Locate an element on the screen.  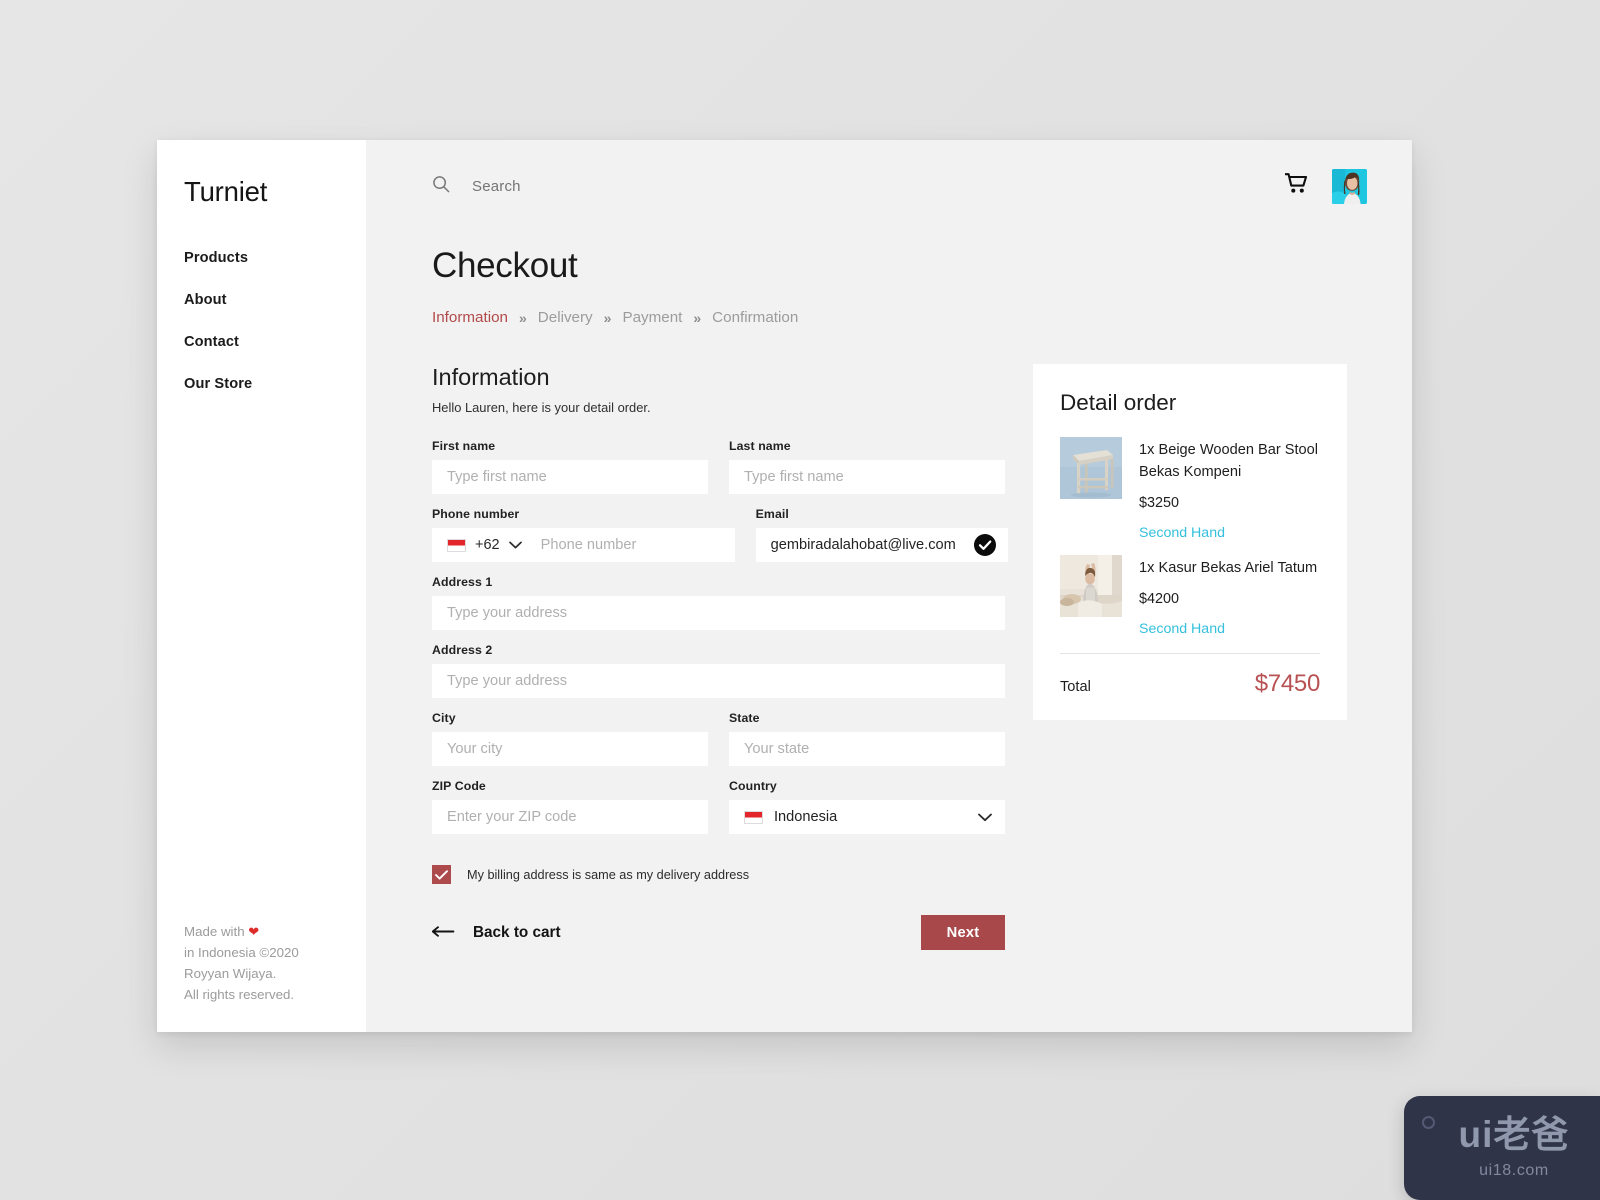
cart-button is located at coordinates (1296, 186).